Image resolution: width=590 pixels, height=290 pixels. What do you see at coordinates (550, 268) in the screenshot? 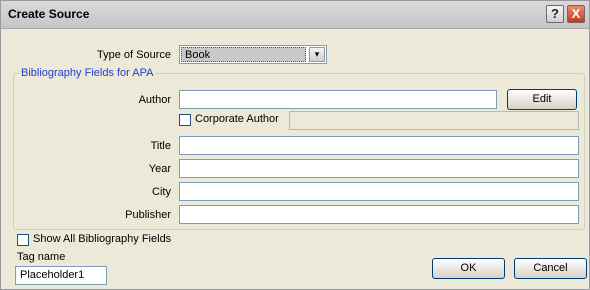
I see `cancel-button: Cancel` at bounding box center [550, 268].